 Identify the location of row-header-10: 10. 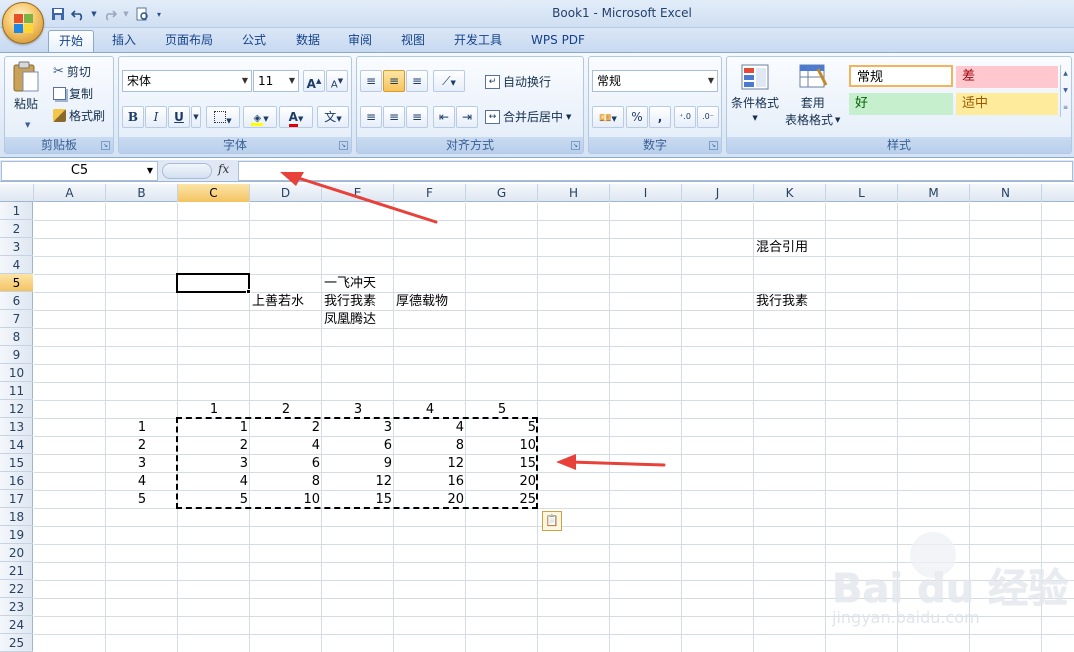
(16, 373).